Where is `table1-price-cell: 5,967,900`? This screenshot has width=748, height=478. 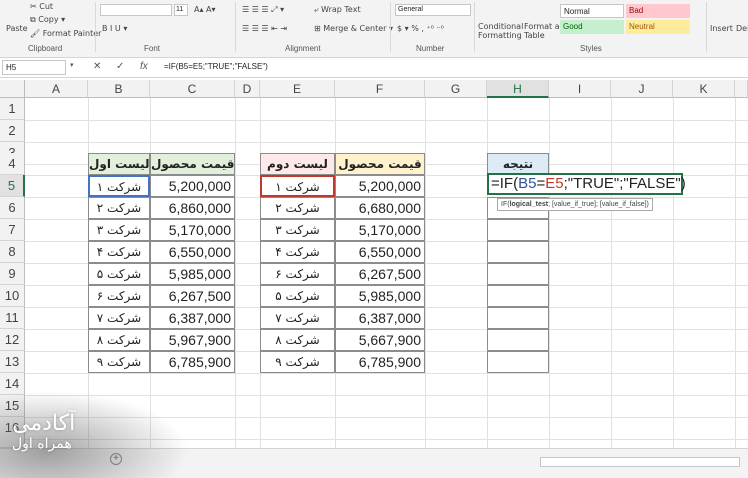 table1-price-cell: 5,967,900 is located at coordinates (192, 340).